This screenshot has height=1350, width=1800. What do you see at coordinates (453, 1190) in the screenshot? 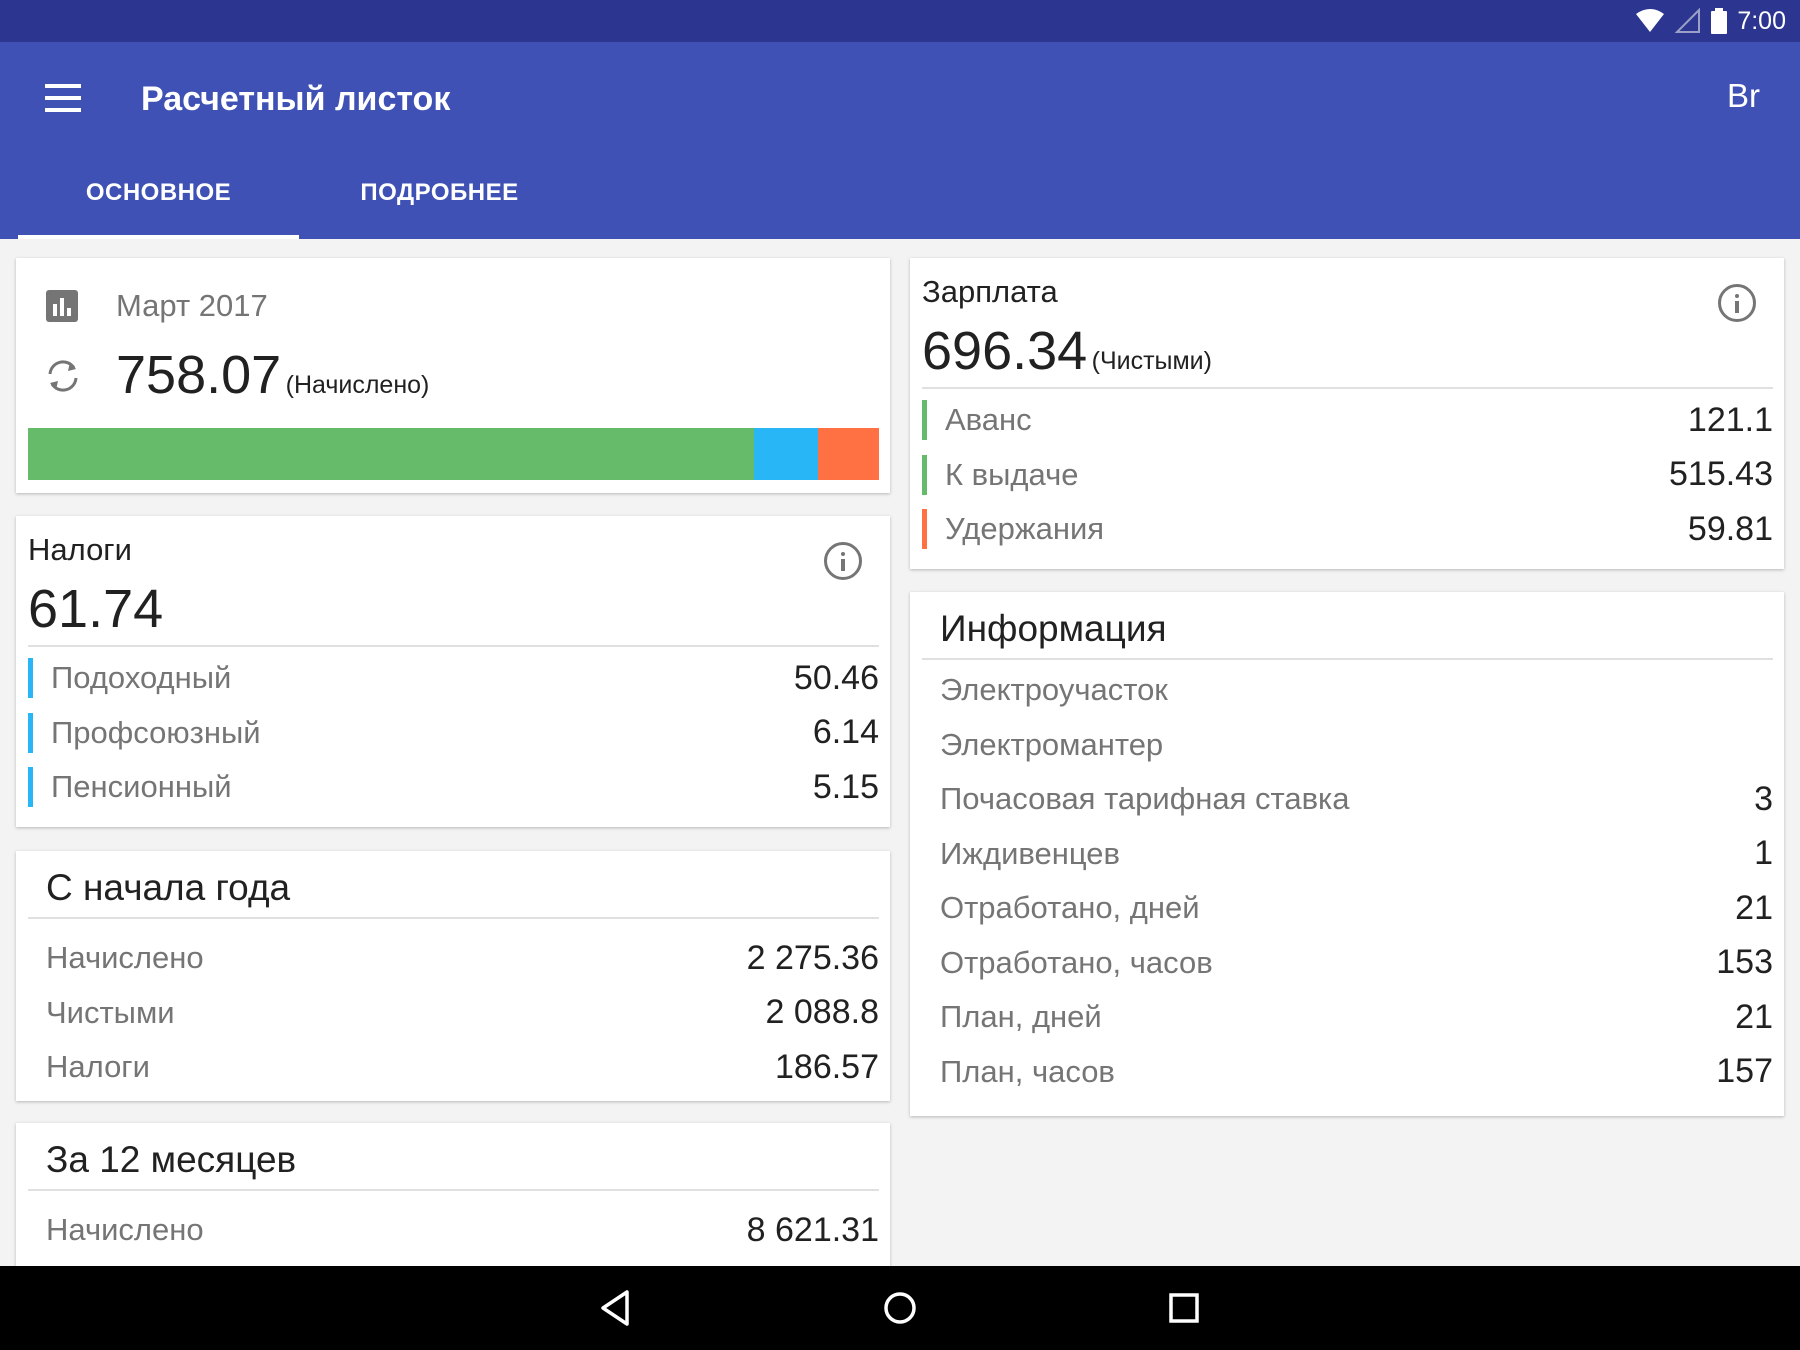
I see `months12-divider` at bounding box center [453, 1190].